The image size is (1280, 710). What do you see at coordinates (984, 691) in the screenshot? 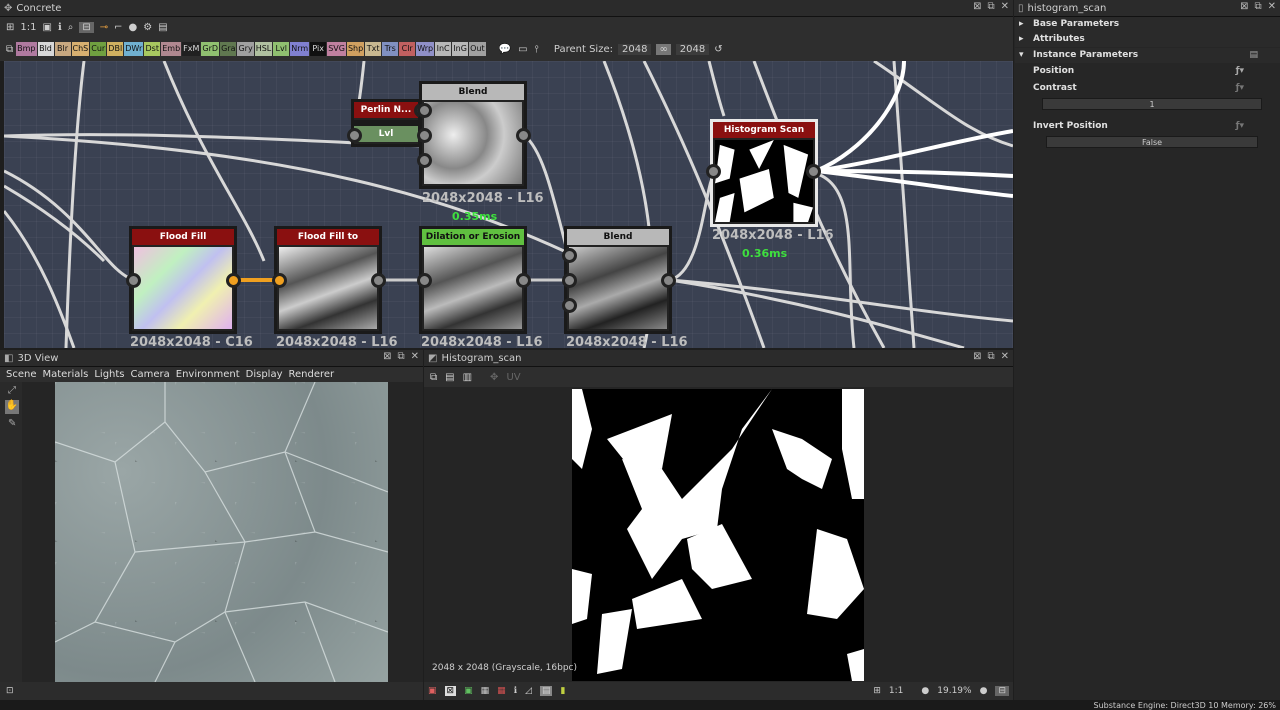
I see `zoom-in-icon: ●` at bounding box center [984, 691].